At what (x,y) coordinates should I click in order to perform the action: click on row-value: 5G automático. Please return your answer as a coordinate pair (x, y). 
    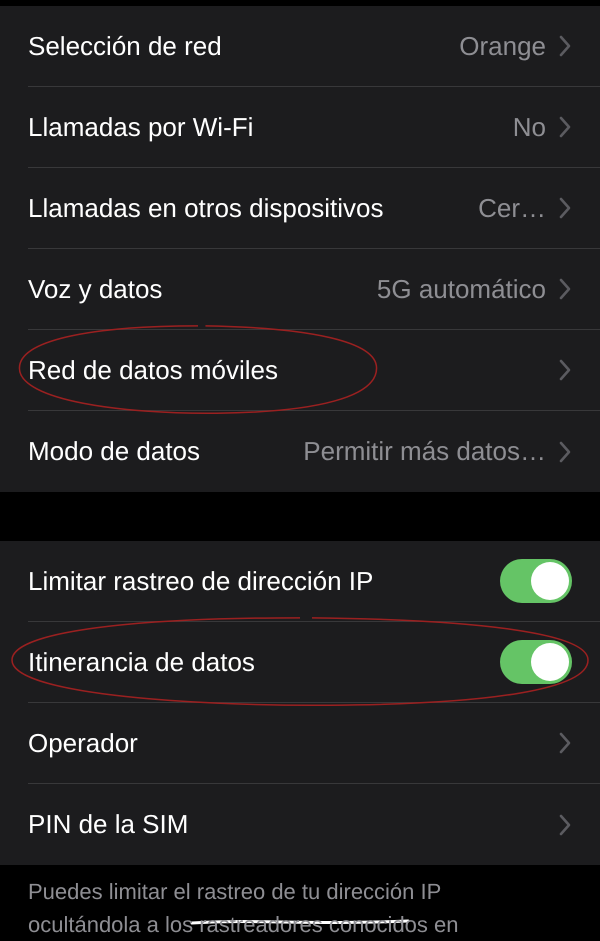
    Looking at the image, I should click on (461, 289).